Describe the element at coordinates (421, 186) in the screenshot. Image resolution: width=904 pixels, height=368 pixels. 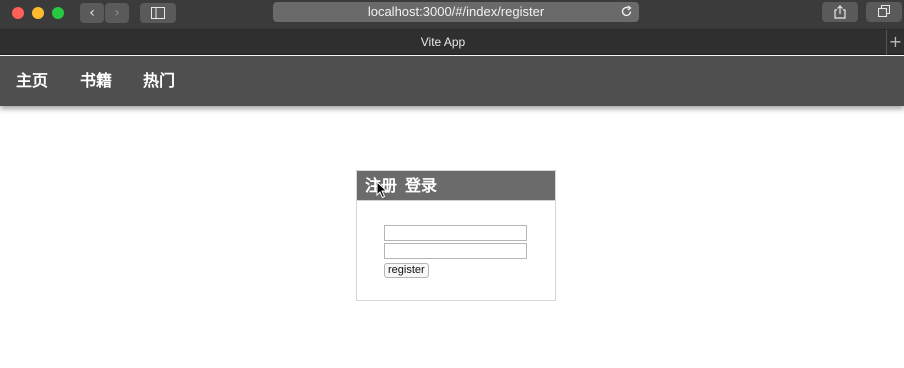
I see `tab-login: 登录` at that location.